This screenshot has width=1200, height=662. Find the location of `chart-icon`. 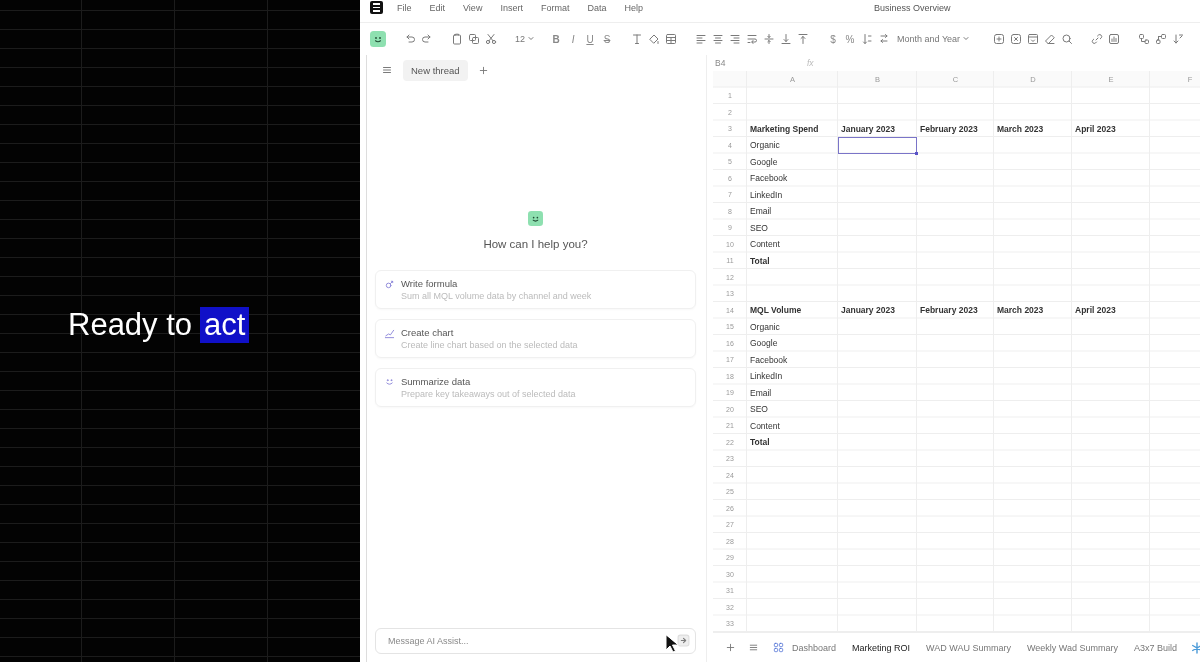

chart-icon is located at coordinates (1114, 39).